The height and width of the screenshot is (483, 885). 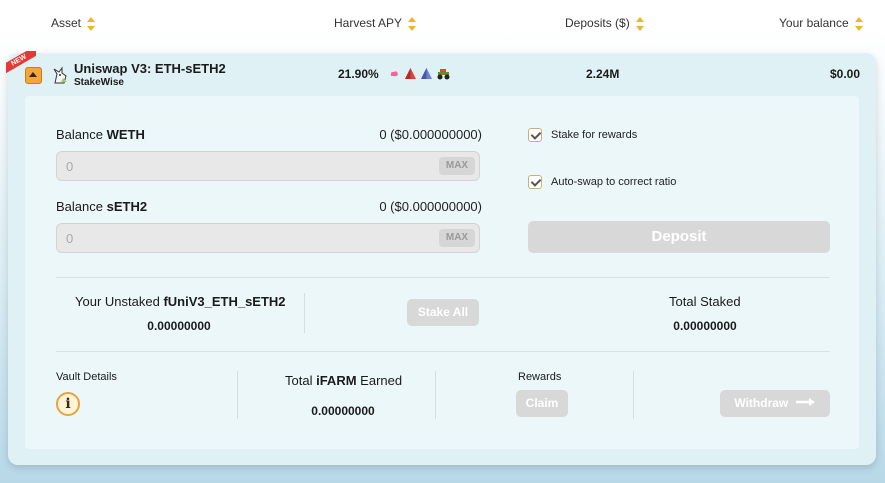 I want to click on weth-amount-placeholder: 0, so click(x=70, y=166).